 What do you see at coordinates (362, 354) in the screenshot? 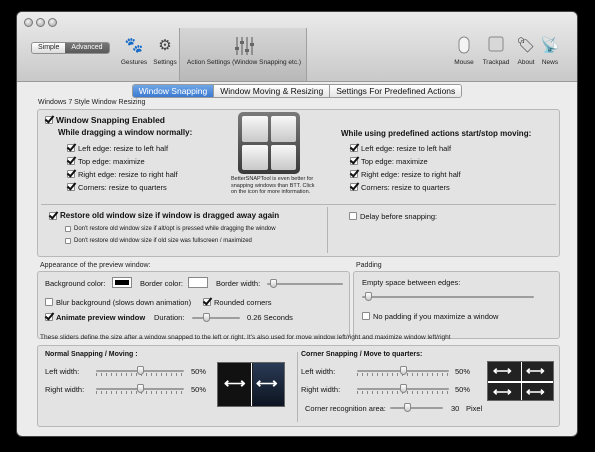
I see `corner-snapping-heading: Corner Snapping / Move to quarters:` at bounding box center [362, 354].